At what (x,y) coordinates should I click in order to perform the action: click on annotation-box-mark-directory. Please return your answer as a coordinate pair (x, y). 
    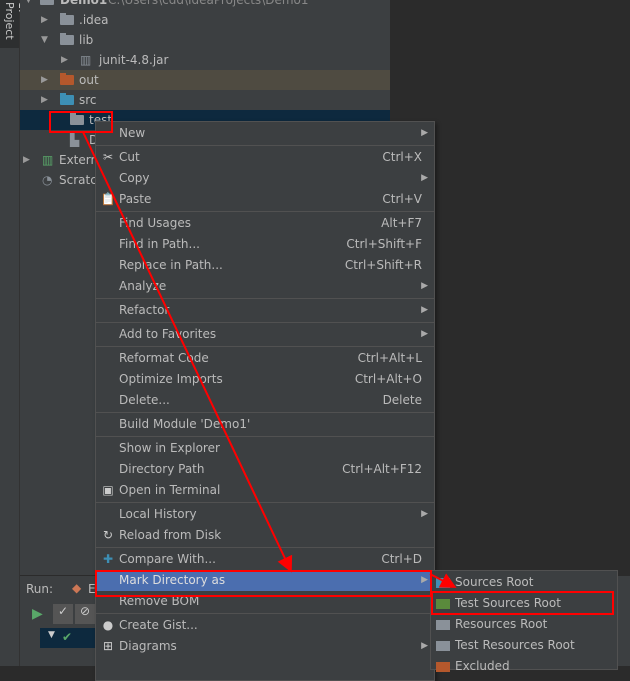
    Looking at the image, I should click on (263, 583).